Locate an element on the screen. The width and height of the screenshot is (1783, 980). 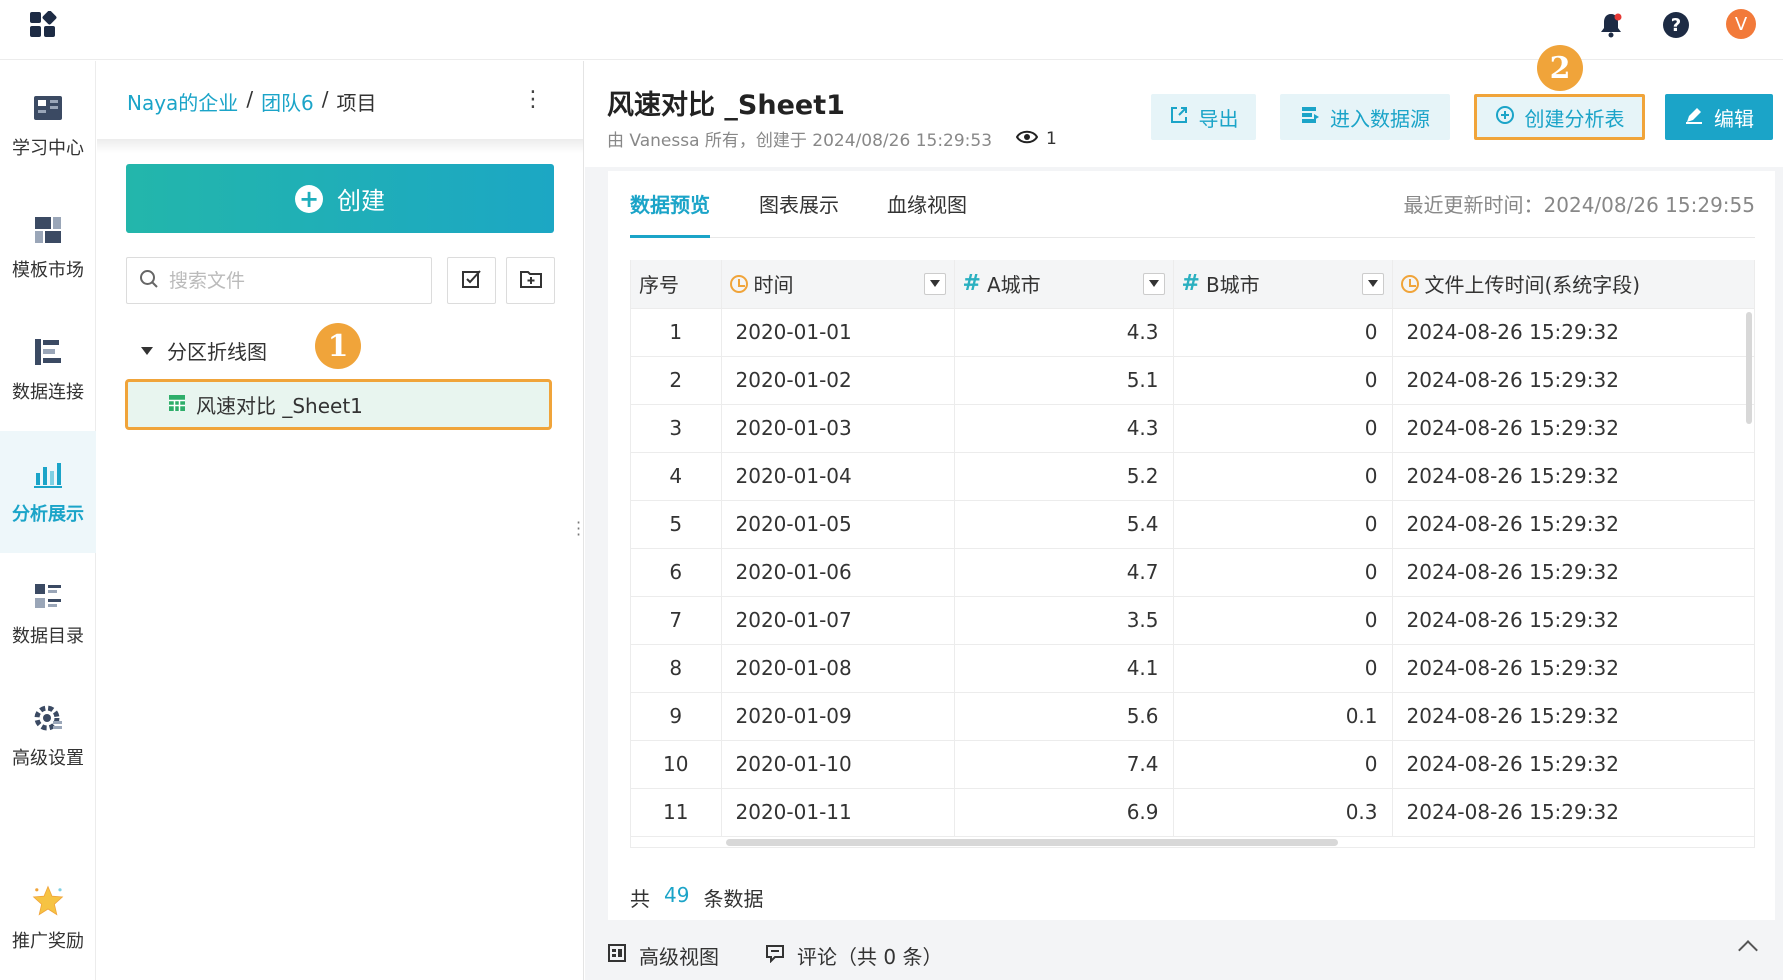
cell-index: 1 is located at coordinates (676, 332).